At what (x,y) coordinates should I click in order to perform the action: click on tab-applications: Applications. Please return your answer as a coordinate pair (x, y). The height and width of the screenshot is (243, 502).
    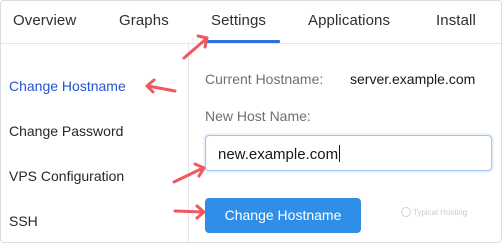
    Looking at the image, I should click on (349, 20).